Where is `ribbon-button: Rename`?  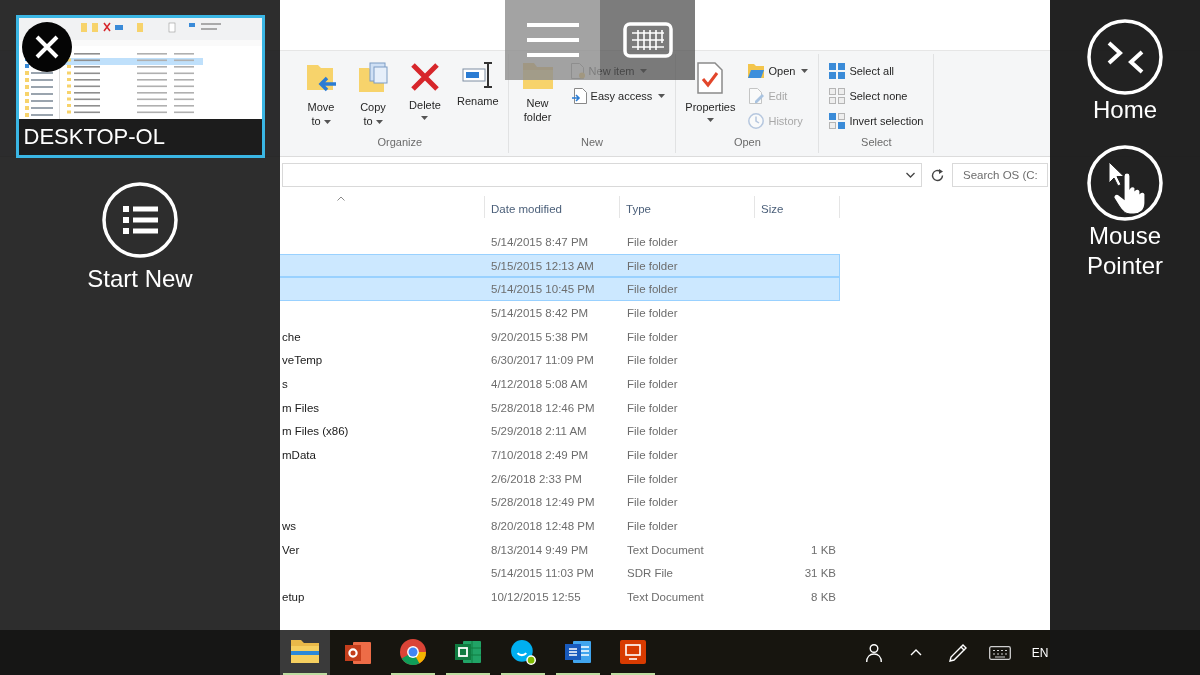 ribbon-button: Rename is located at coordinates (478, 83).